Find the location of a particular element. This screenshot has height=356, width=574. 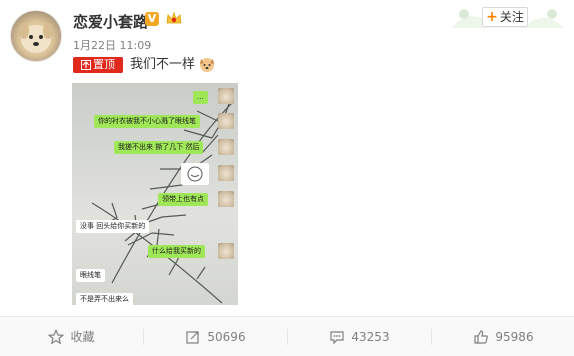

crown-icon is located at coordinates (174, 17).